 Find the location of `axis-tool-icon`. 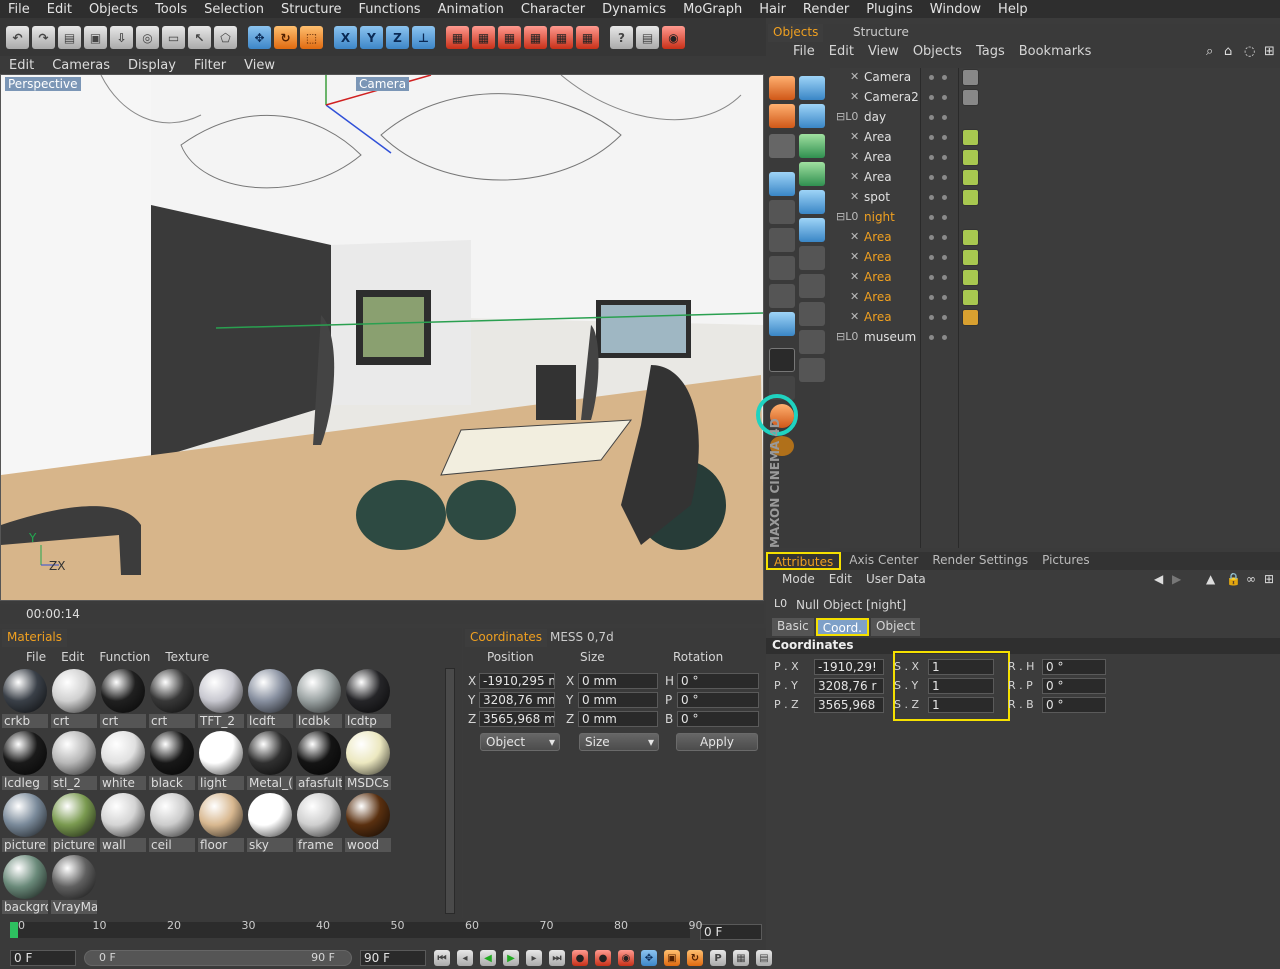

axis-tool-icon is located at coordinates (782, 184).